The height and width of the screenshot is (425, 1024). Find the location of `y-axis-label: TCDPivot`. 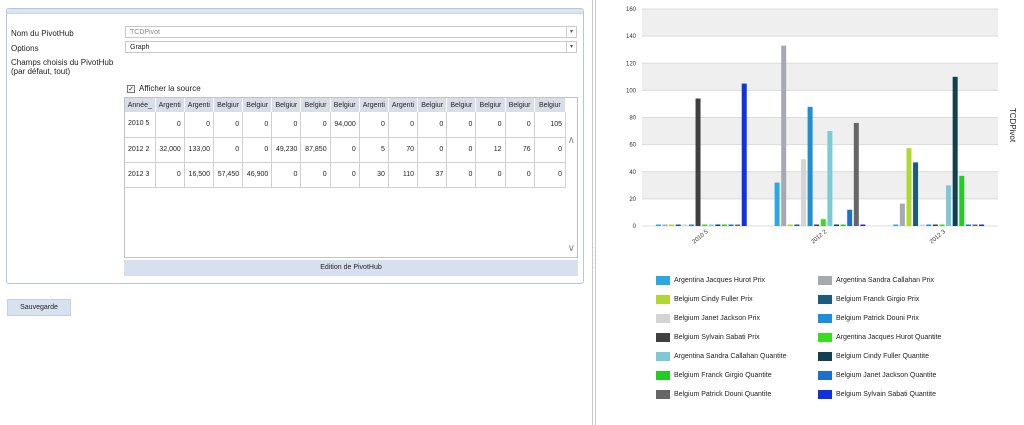

y-axis-label: TCDPivot is located at coordinates (1012, 125).